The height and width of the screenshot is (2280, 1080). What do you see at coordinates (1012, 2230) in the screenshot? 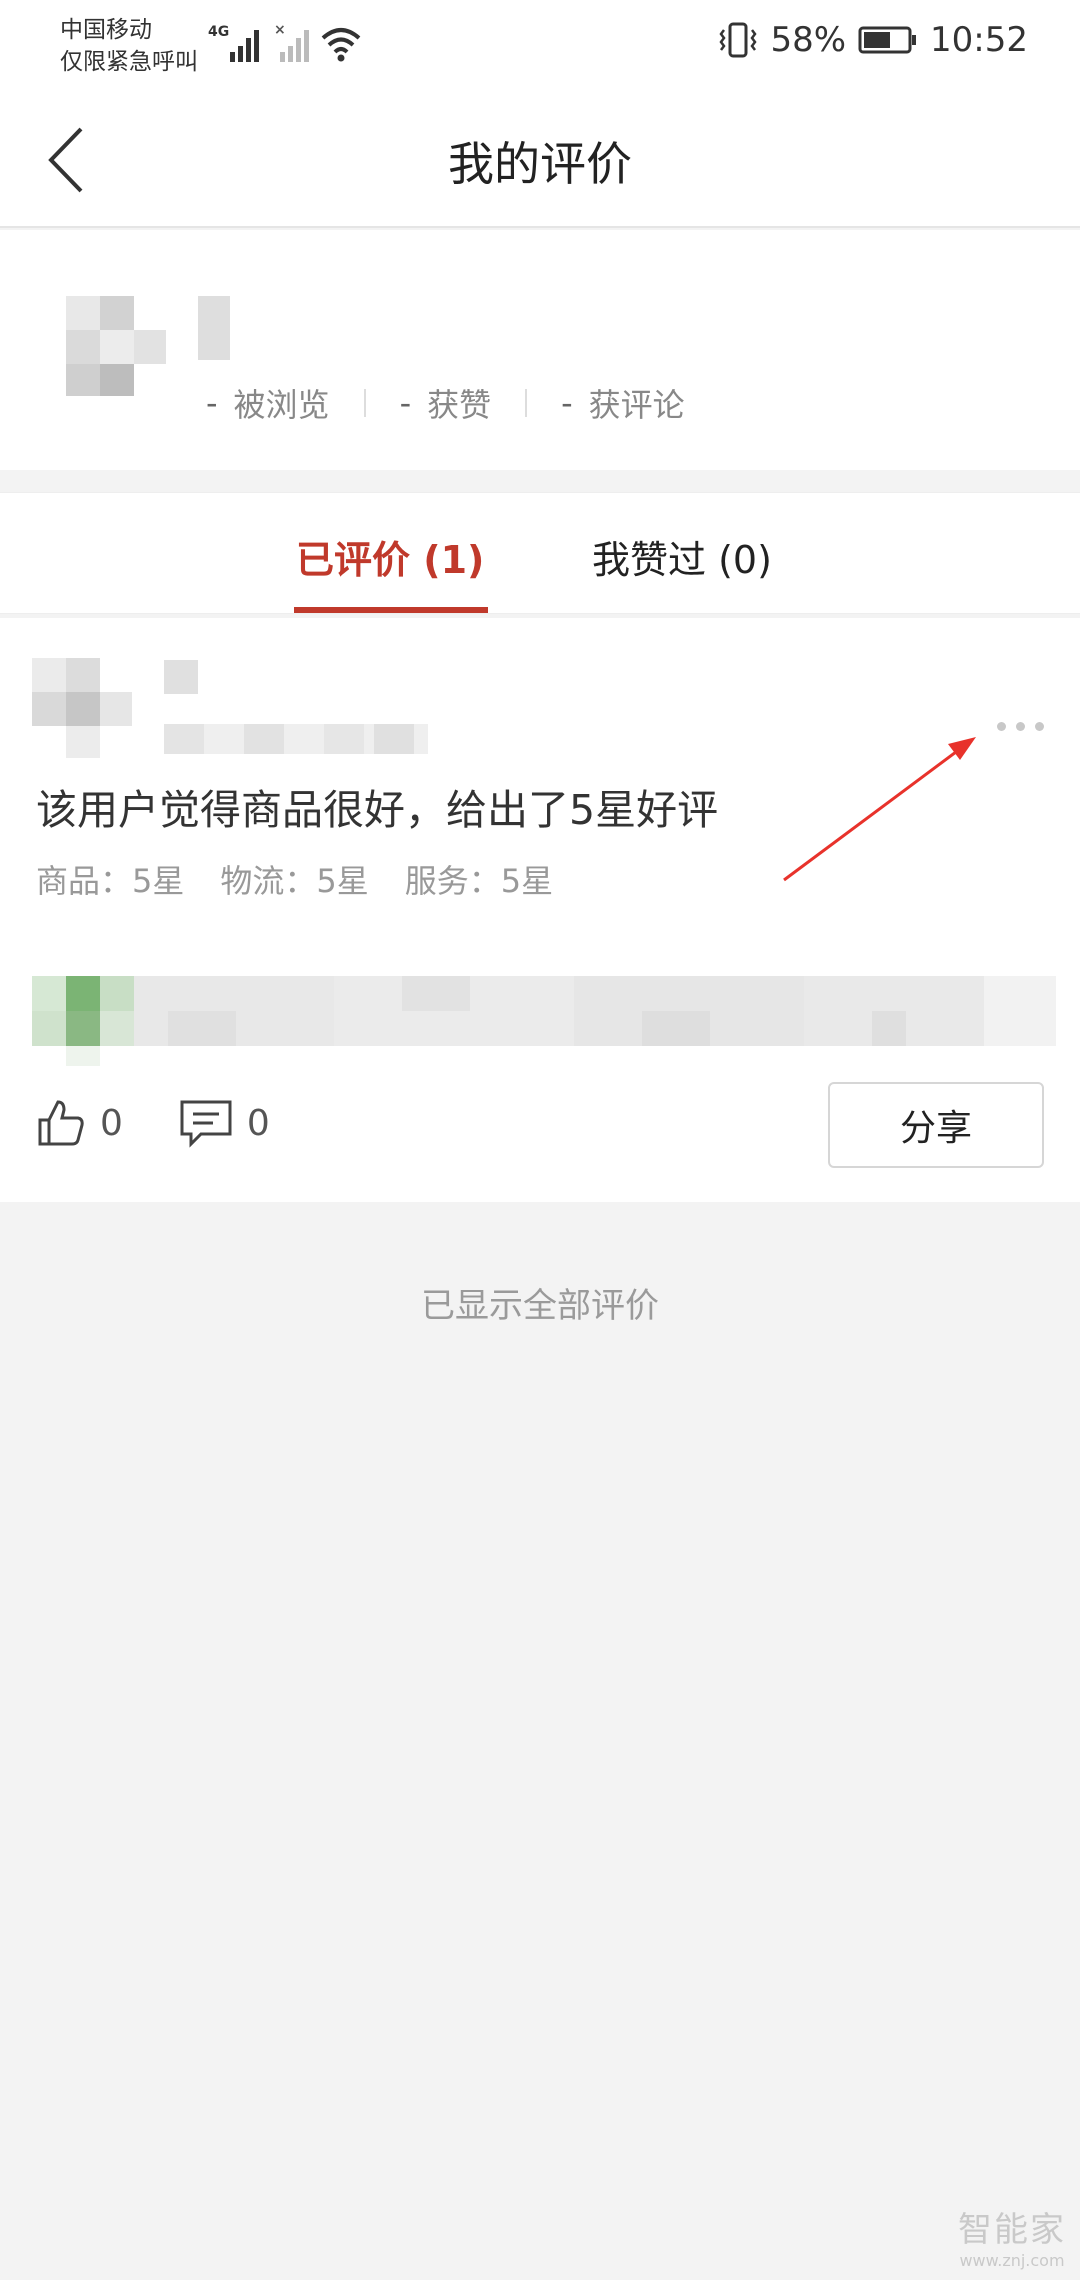
I see `watermark-logo: 智能家` at bounding box center [1012, 2230].